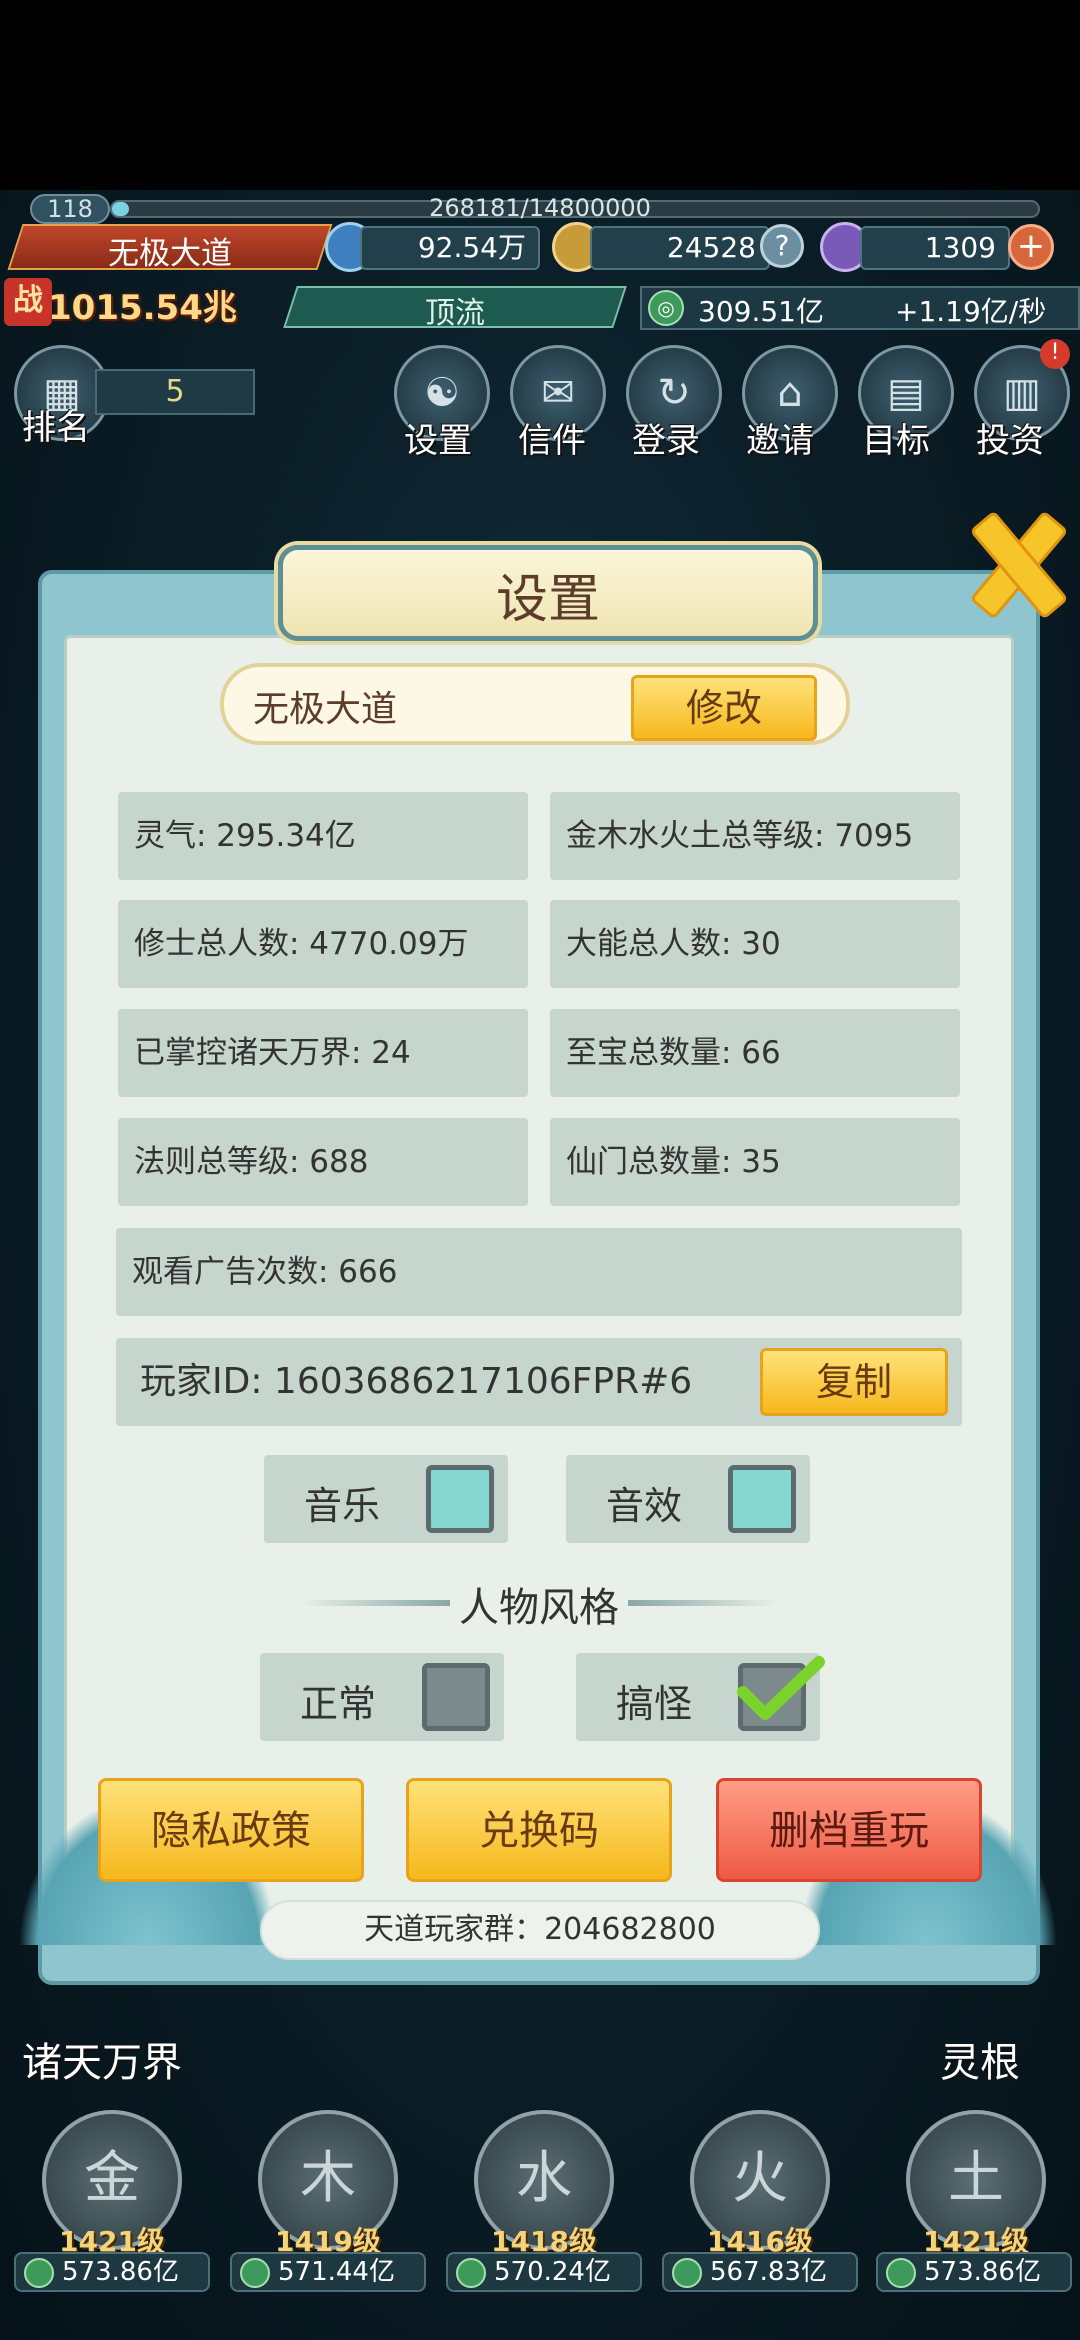 The image size is (1080, 2340). I want to click on info-element-level: 金木水火土总等级: 7095, so click(755, 836).